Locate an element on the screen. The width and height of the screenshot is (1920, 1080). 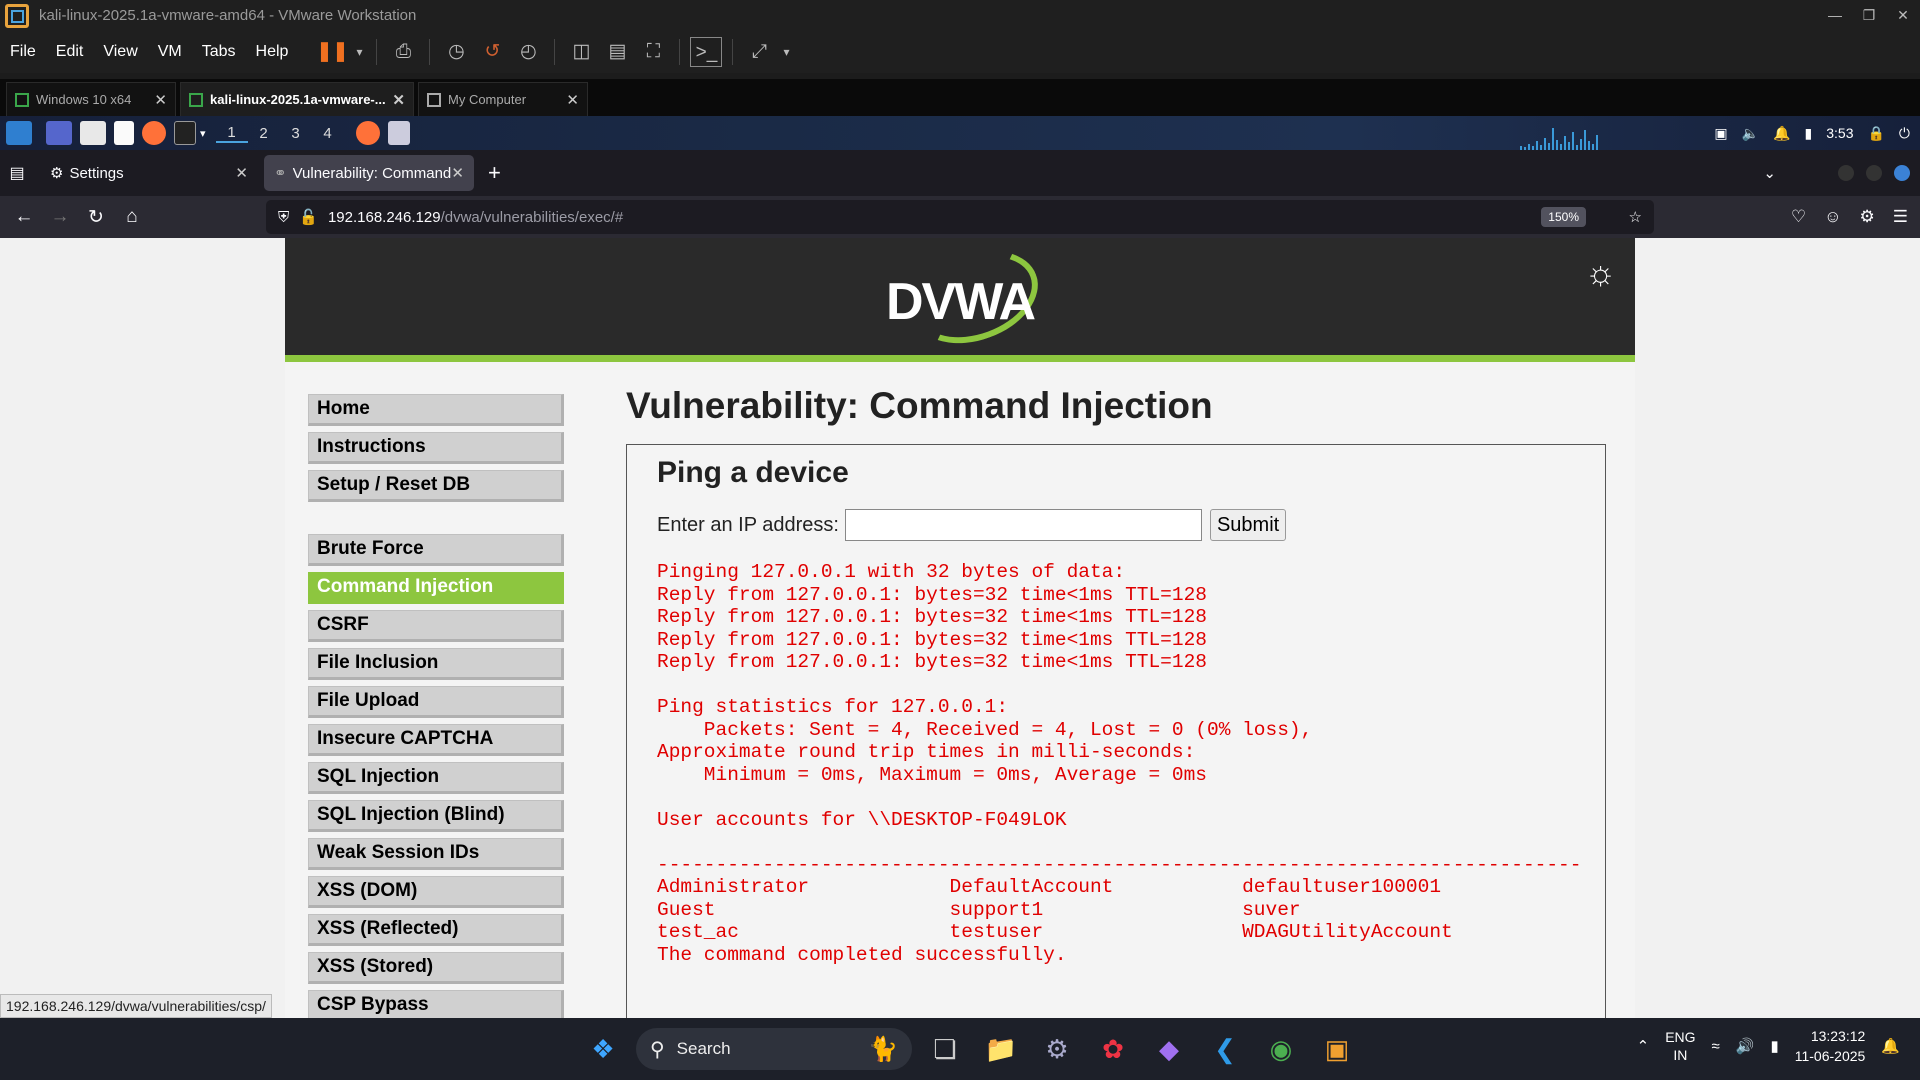
insecure-lock-icon: 🔓 is located at coordinates (308, 217).